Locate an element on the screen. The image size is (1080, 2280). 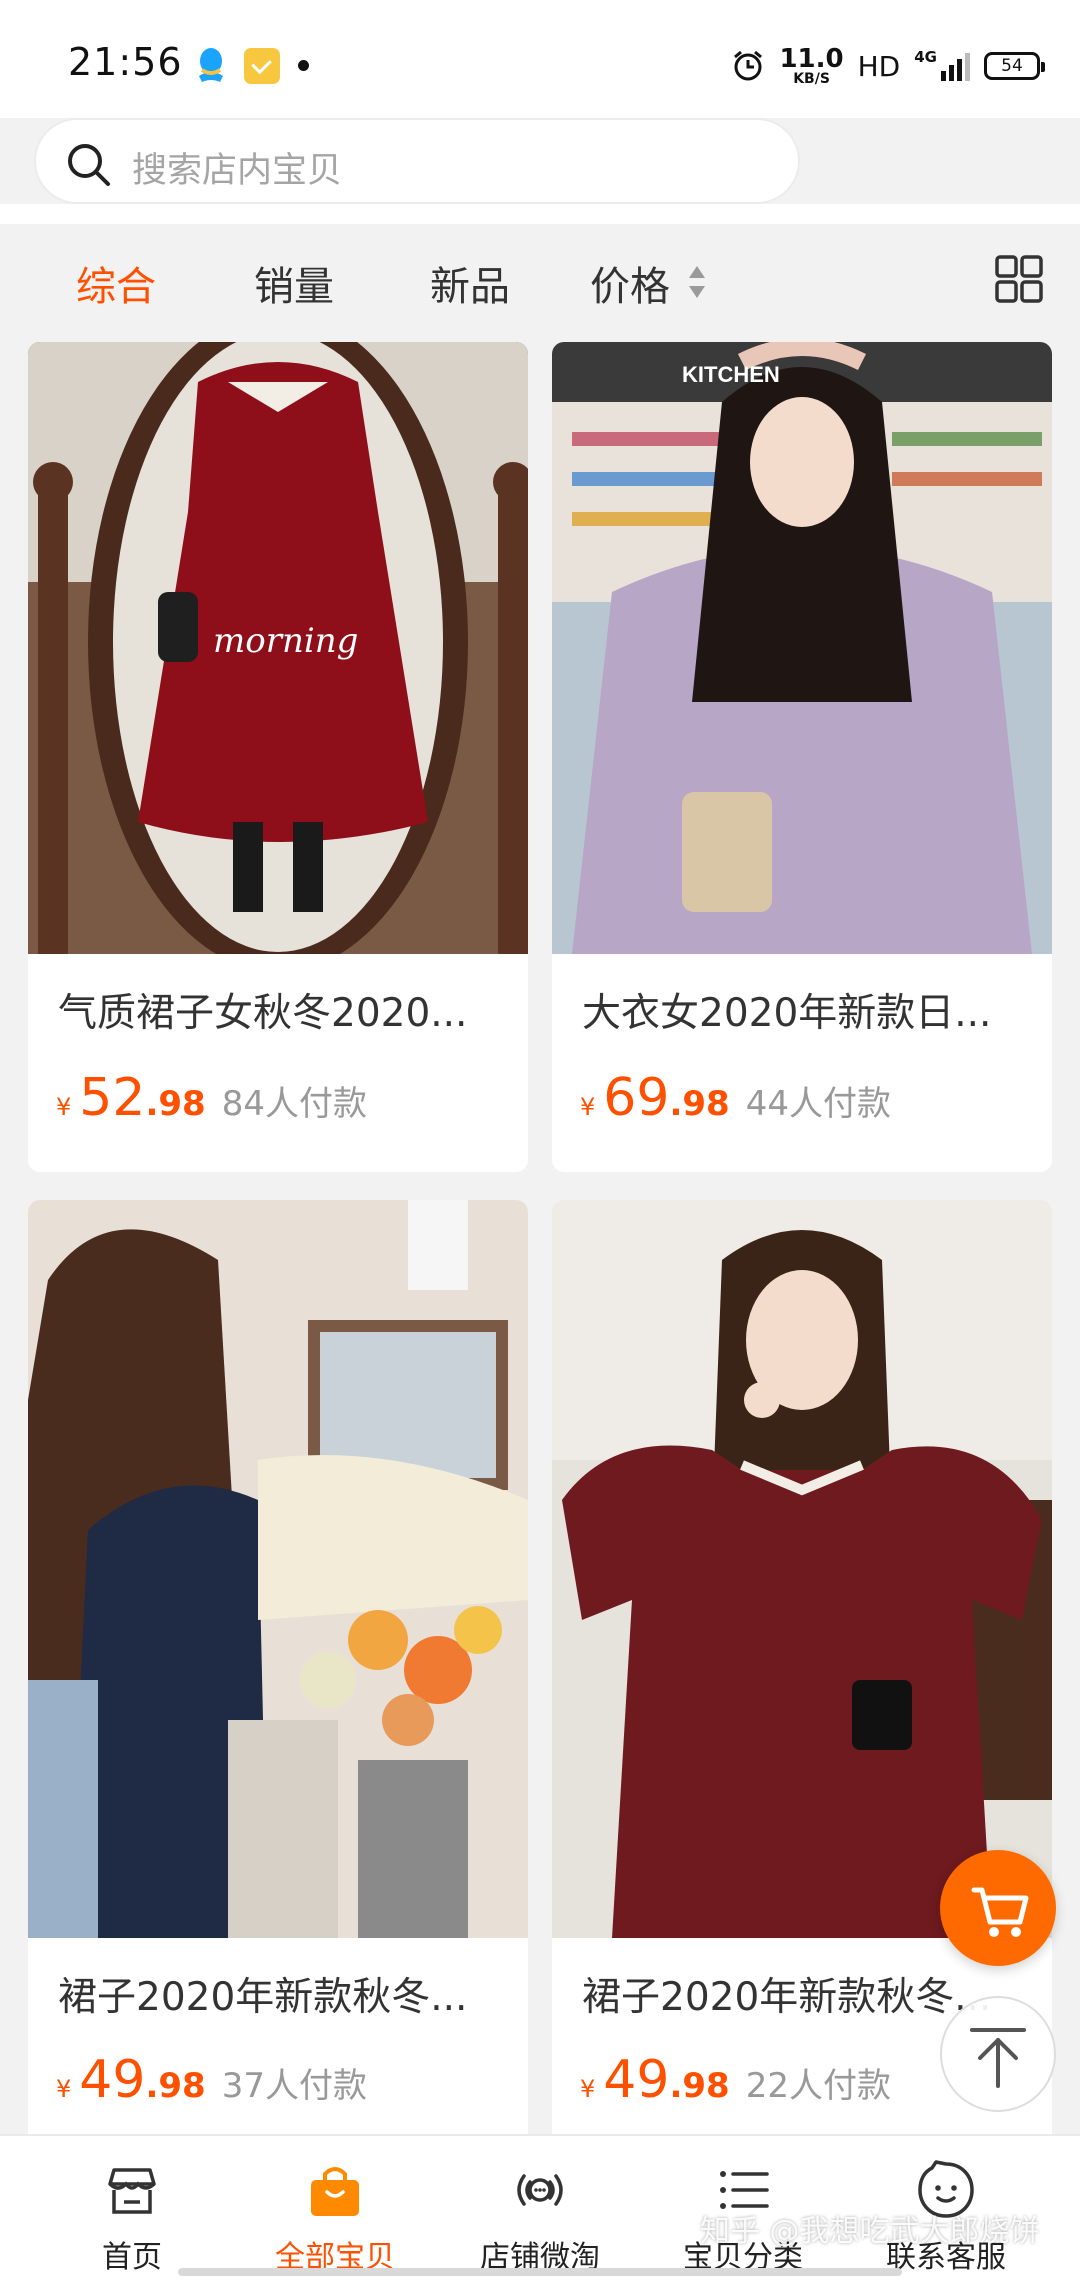
net-speed: 11.0 KB/S is located at coordinates (811, 65).